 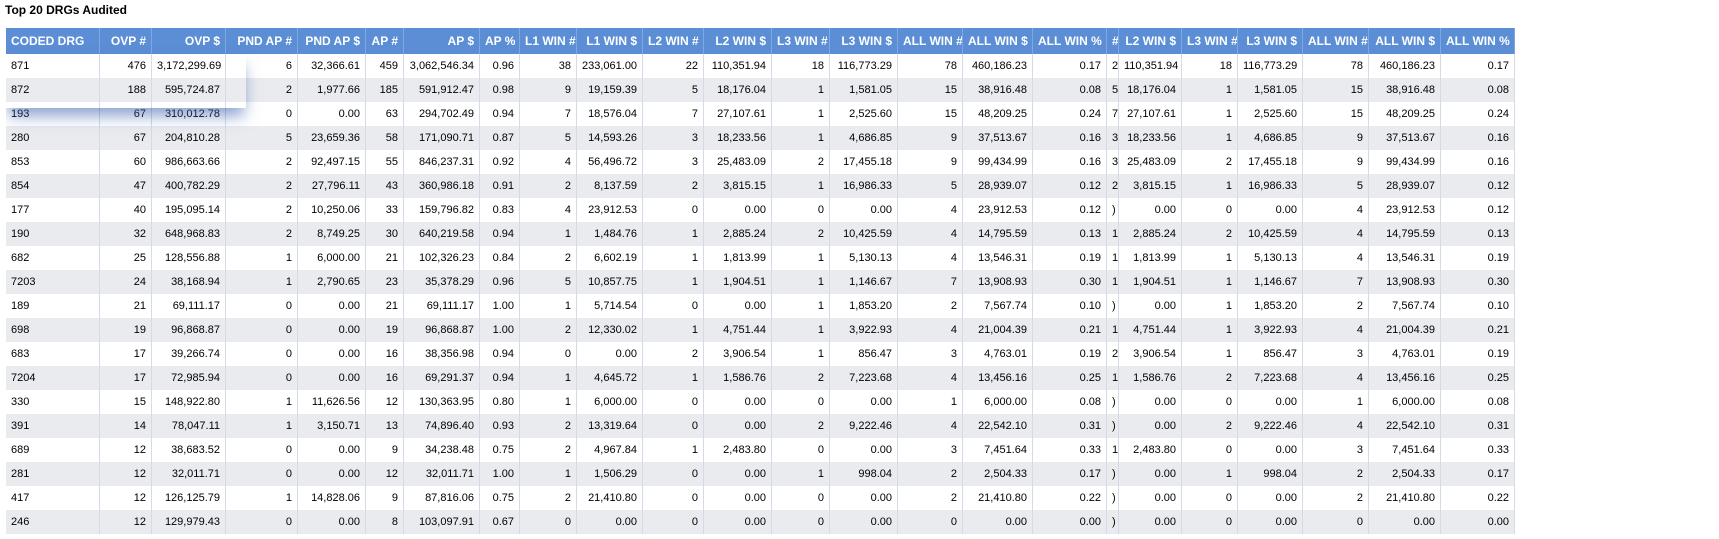 I want to click on cell-ap-6: 360,986.18, so click(x=442, y=186).